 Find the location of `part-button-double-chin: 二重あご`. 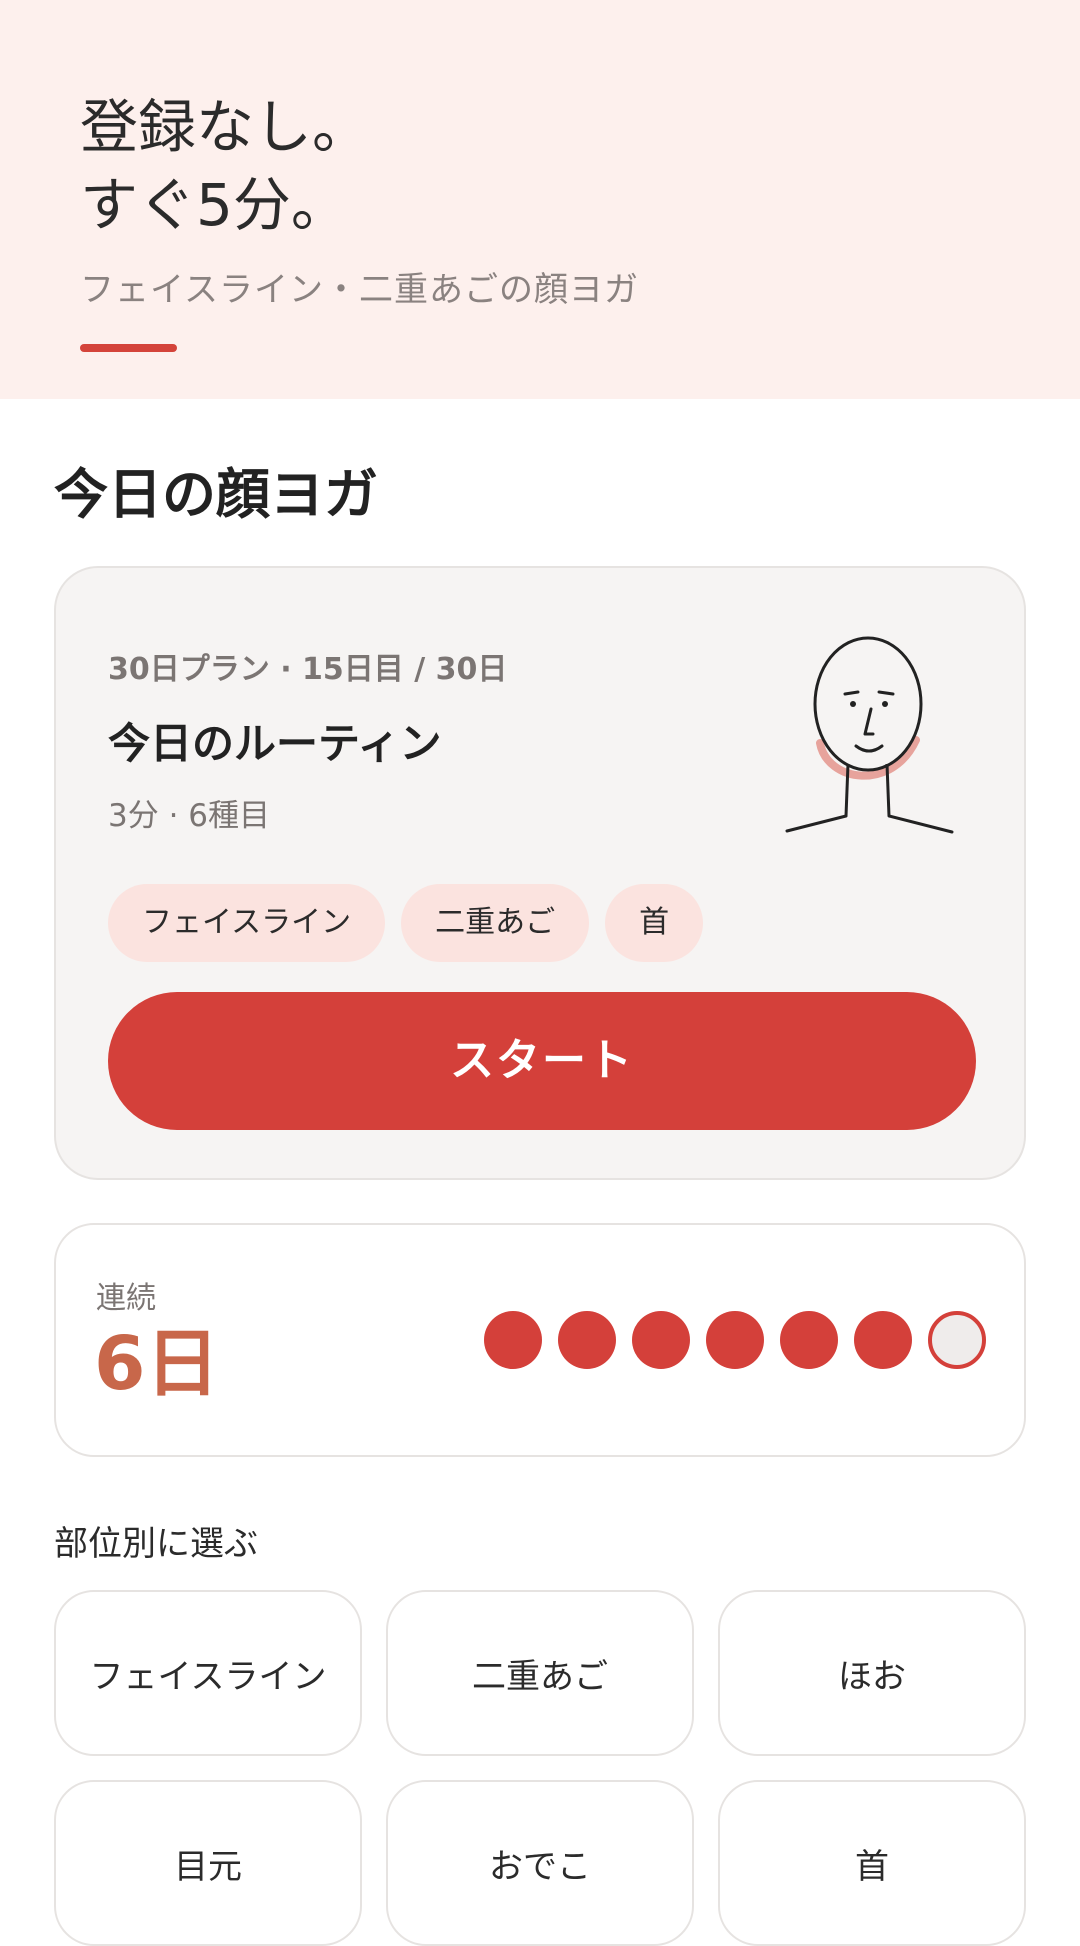

part-button-double-chin: 二重あご is located at coordinates (540, 1673).